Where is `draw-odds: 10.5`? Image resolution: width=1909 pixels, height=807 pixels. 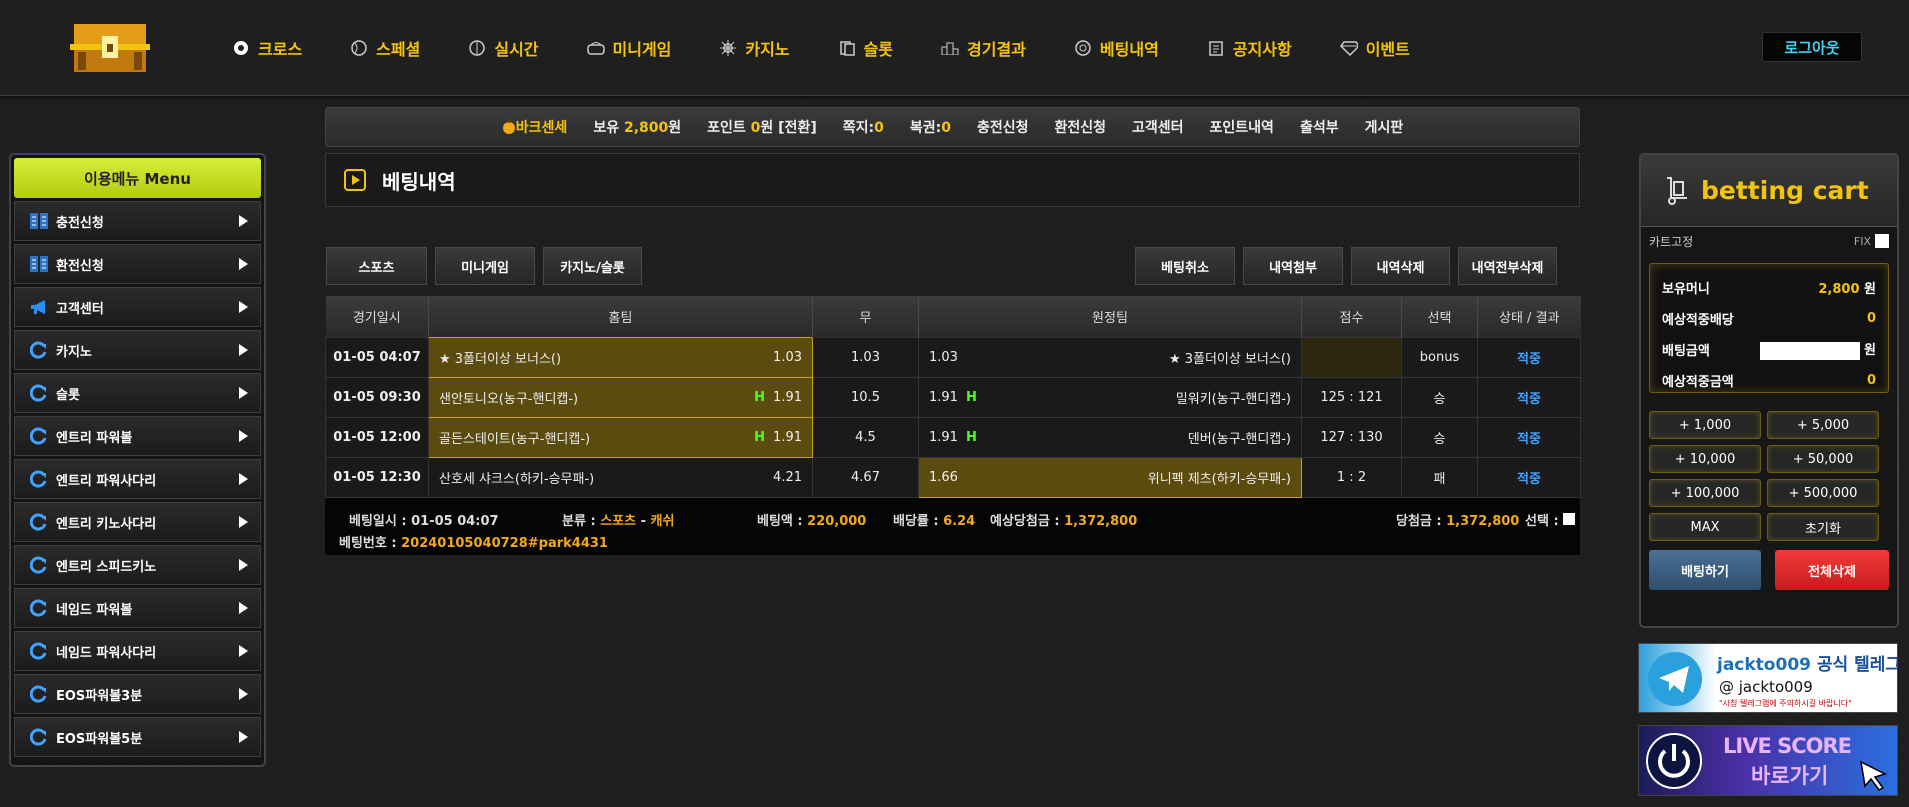 draw-odds: 10.5 is located at coordinates (865, 397).